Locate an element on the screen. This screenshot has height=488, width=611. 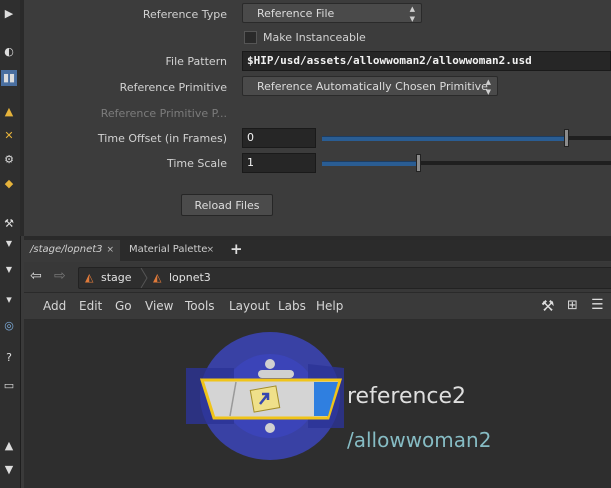
tab-material-palette: Material Palette × is located at coordinates (171, 250).